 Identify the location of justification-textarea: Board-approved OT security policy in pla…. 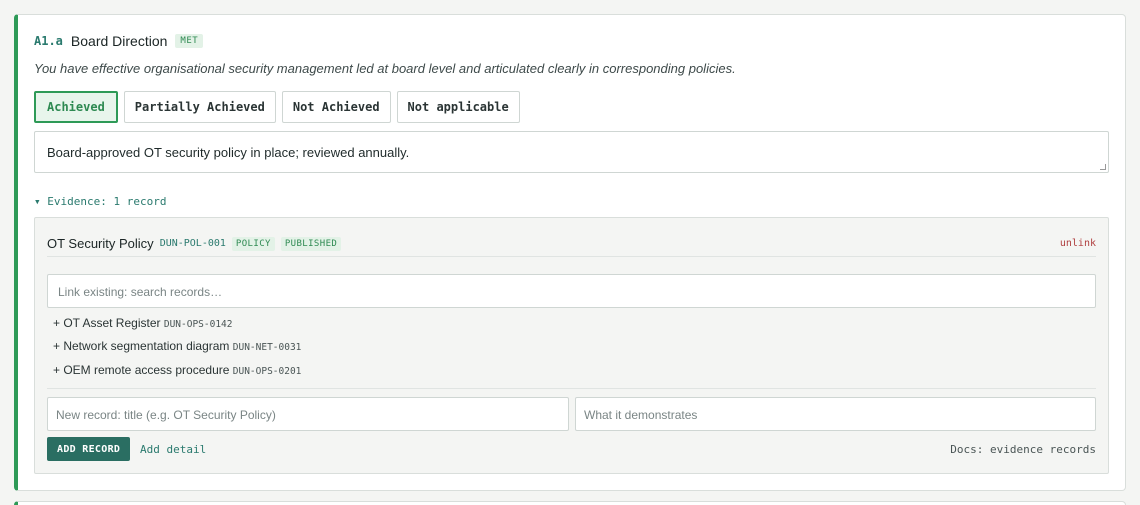
(571, 152).